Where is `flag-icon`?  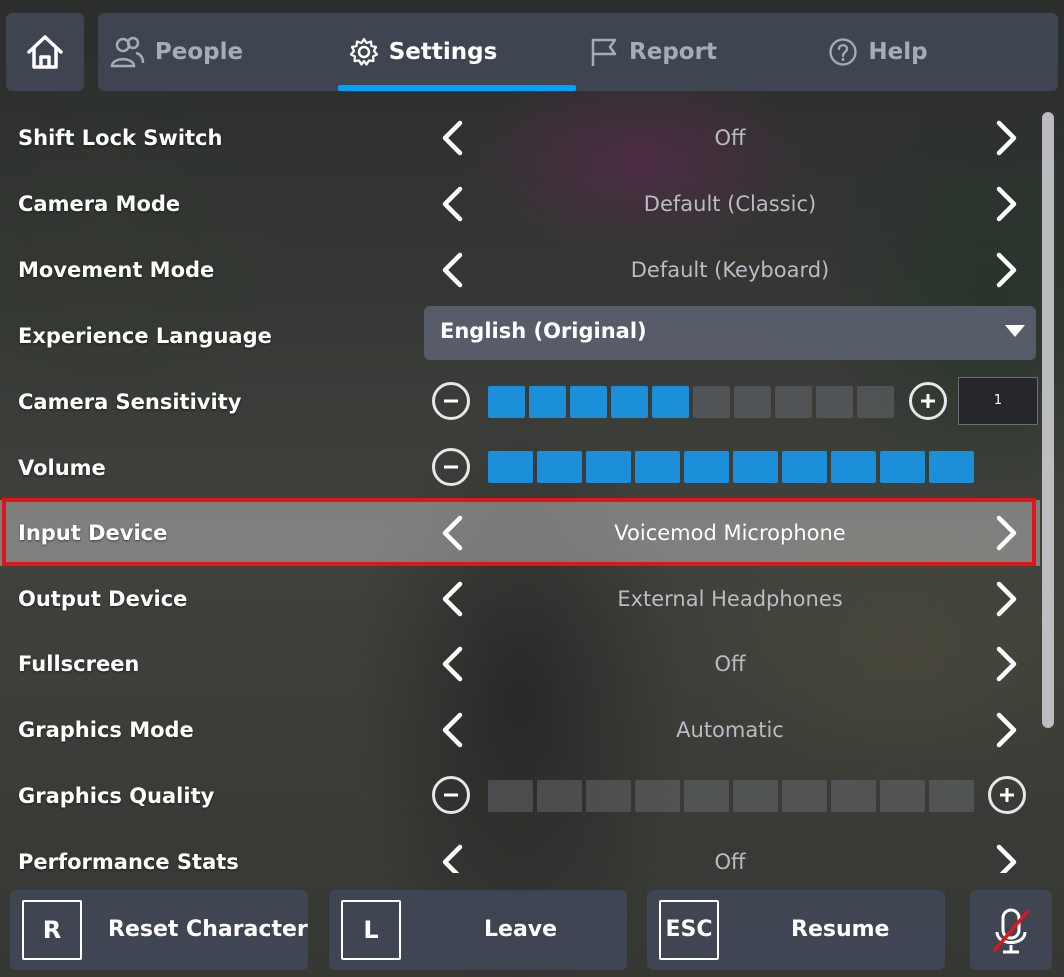 flag-icon is located at coordinates (604, 52).